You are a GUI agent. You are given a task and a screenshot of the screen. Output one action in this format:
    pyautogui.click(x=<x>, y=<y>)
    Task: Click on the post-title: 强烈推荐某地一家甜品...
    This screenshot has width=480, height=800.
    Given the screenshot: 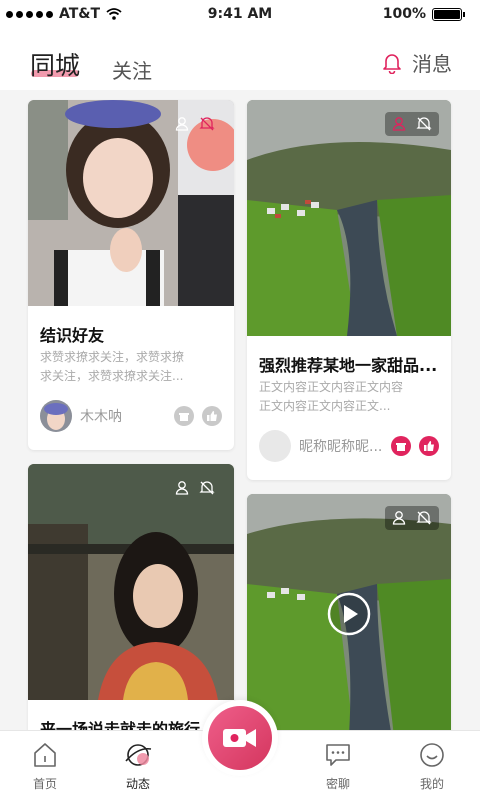 What is the action you would take?
    pyautogui.click(x=348, y=365)
    